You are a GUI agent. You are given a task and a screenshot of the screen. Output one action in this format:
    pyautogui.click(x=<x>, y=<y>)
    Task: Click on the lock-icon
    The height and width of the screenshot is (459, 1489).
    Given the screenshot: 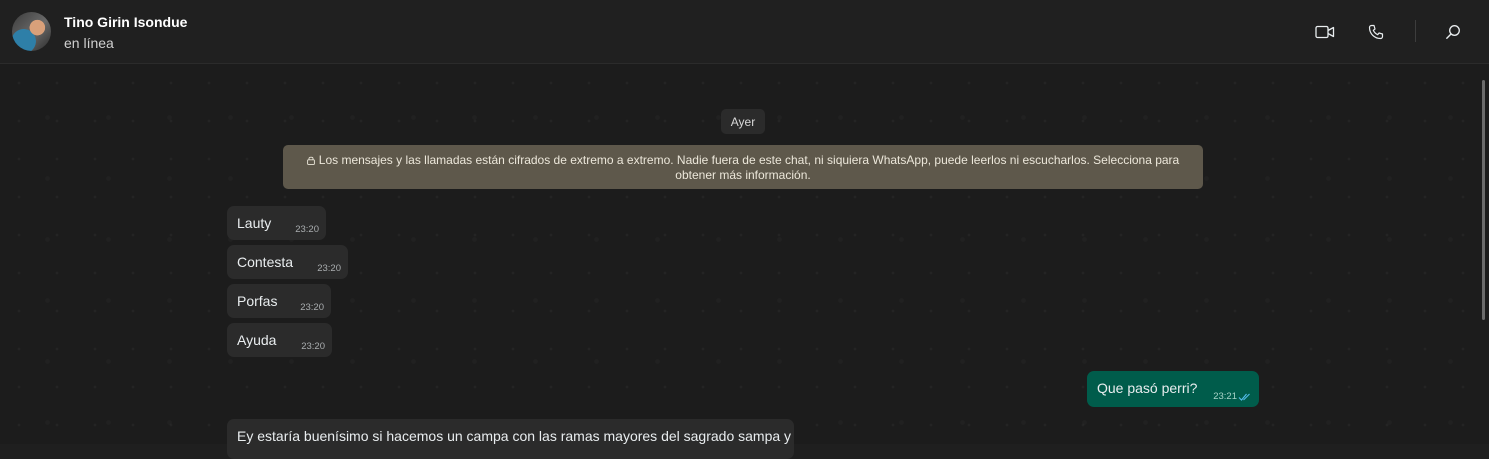 What is the action you would take?
    pyautogui.click(x=310, y=160)
    